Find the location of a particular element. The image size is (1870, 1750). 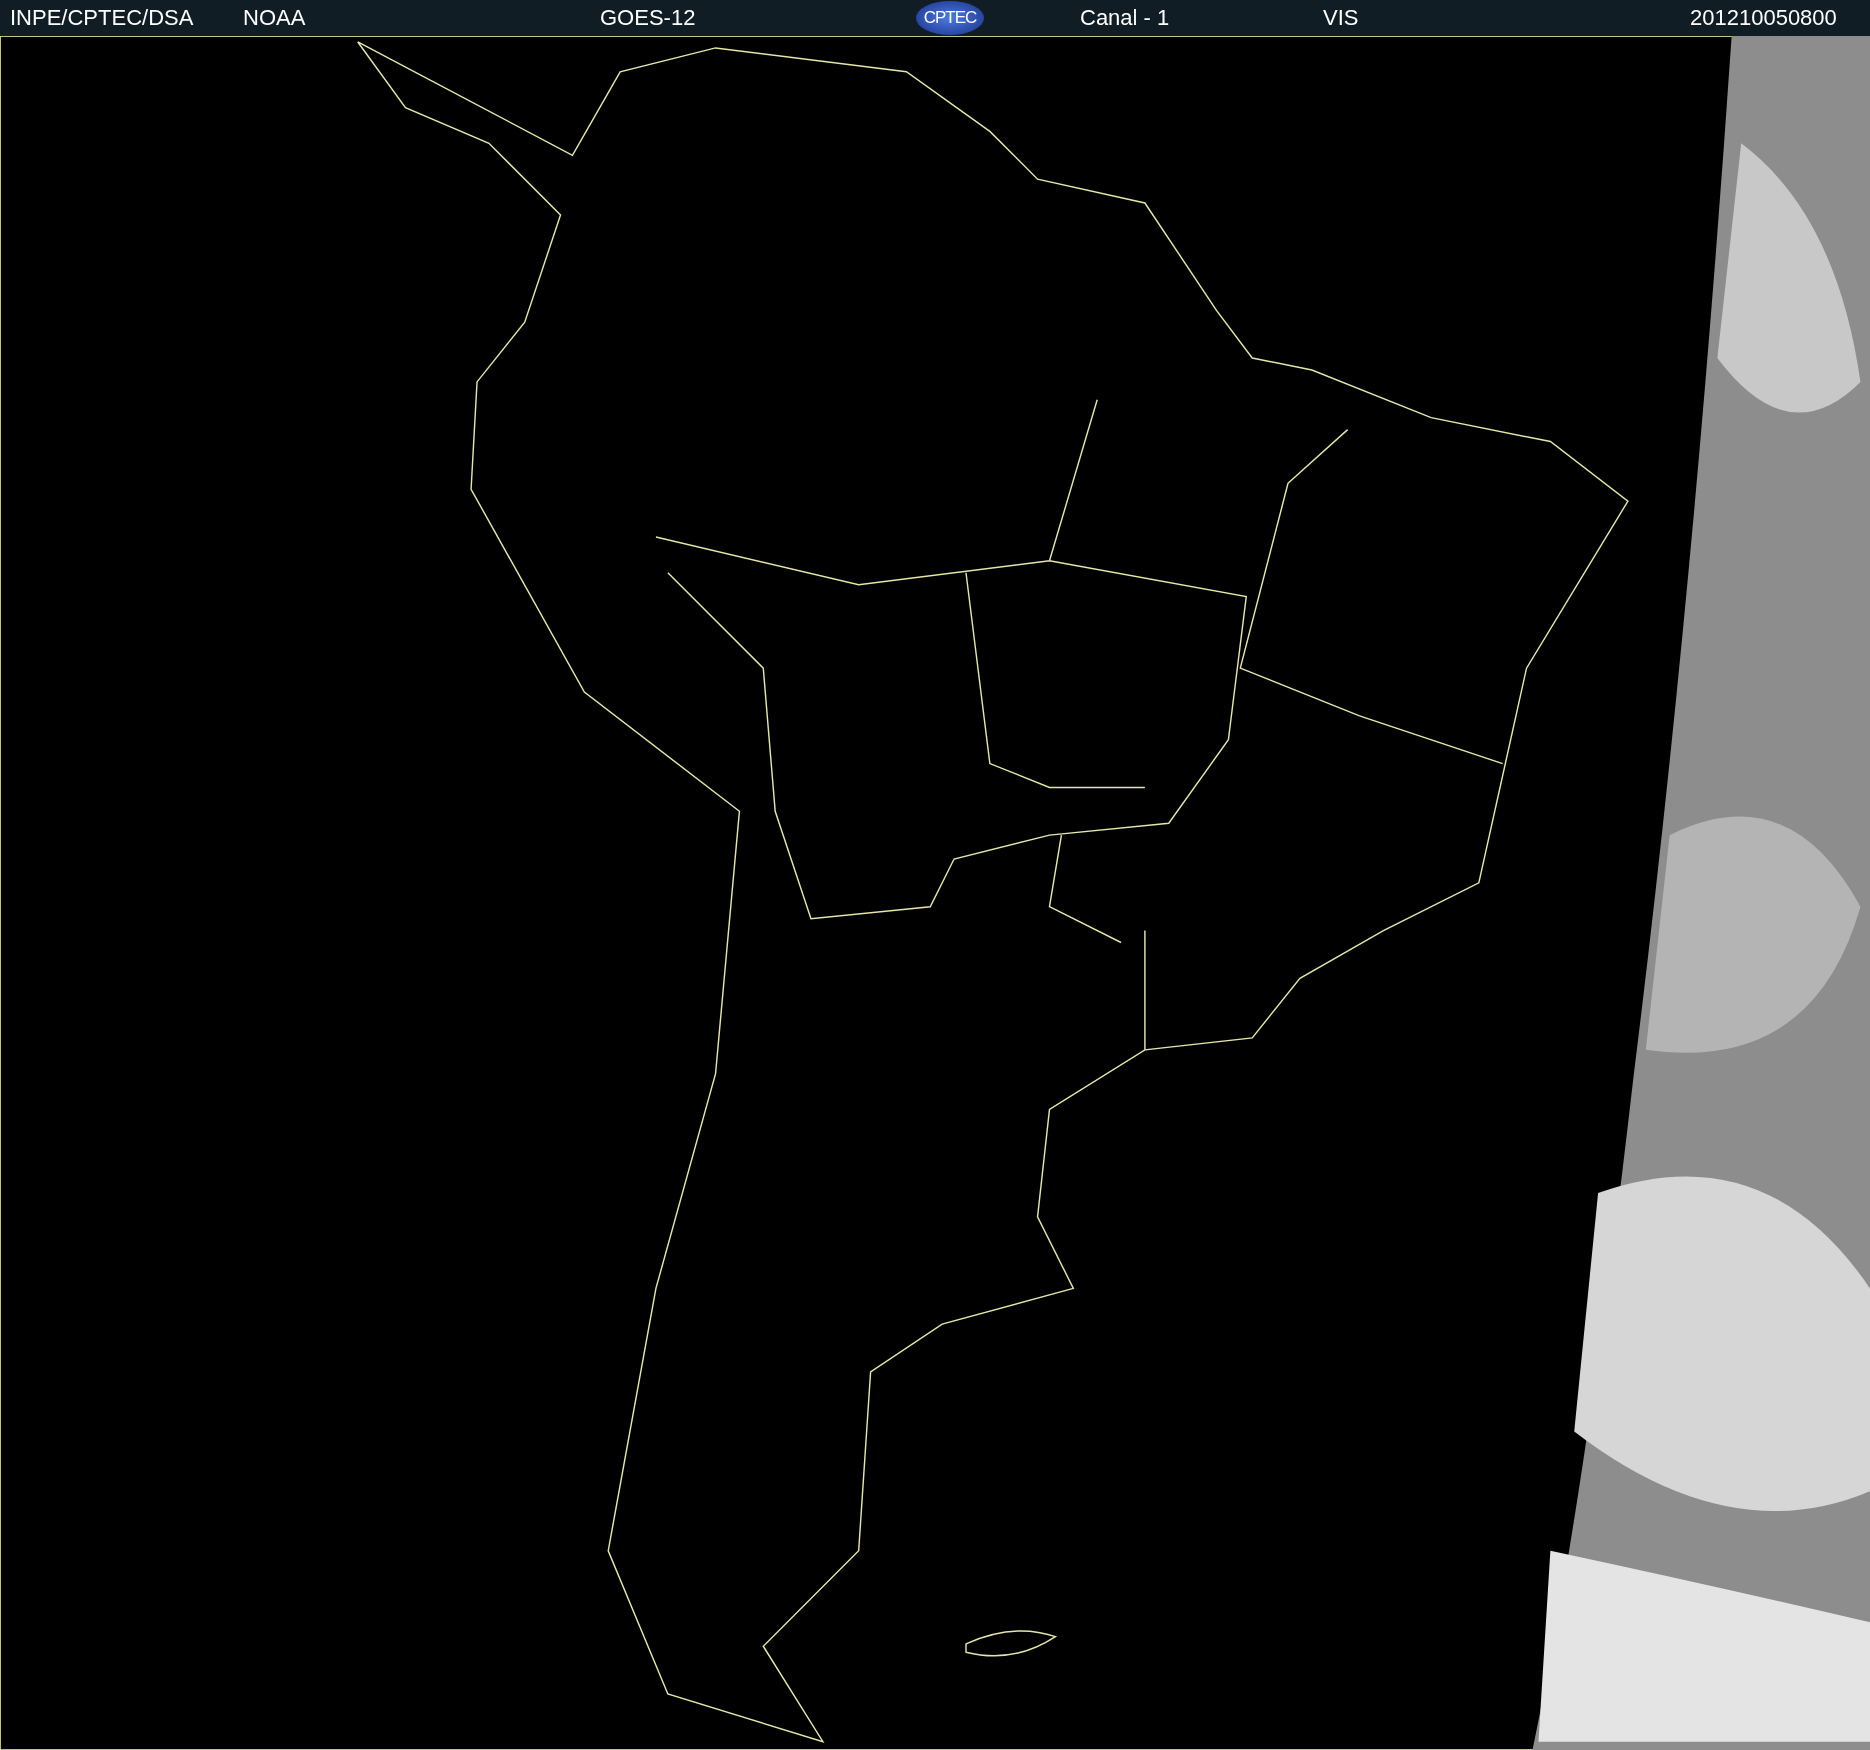

header-label: 201210050800 is located at coordinates (1763, 18).